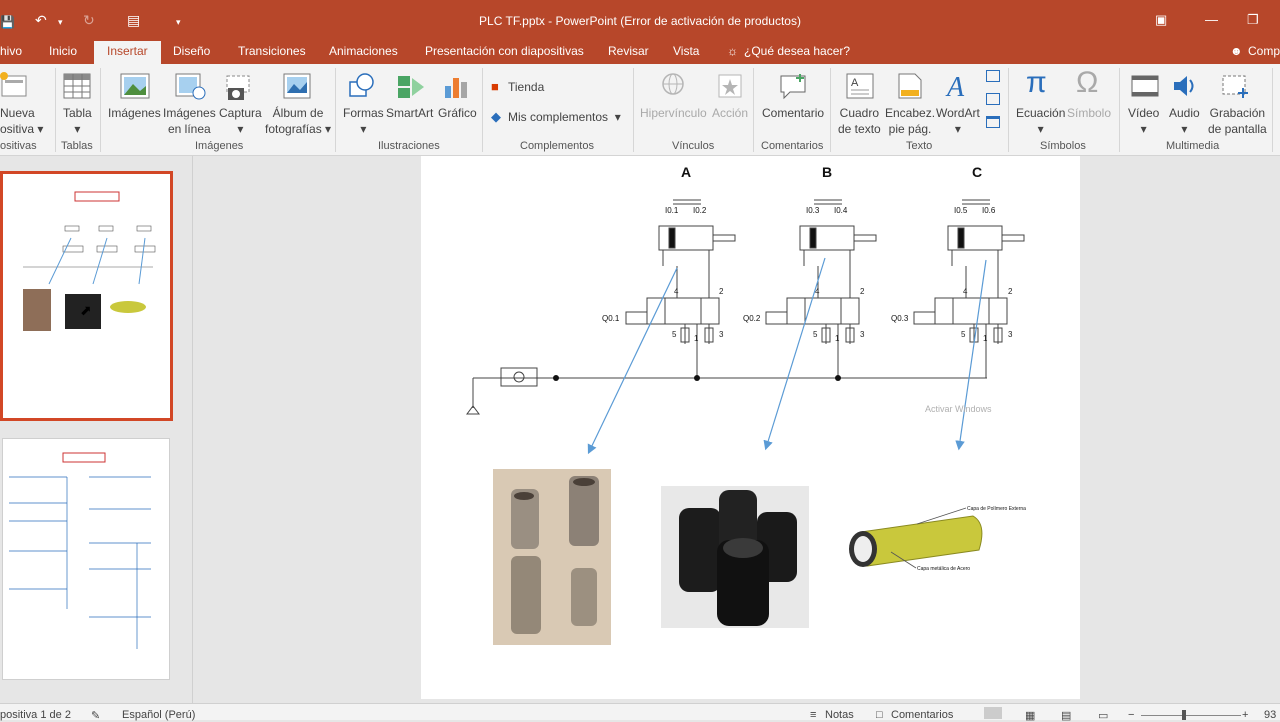 Image resolution: width=1280 pixels, height=722 pixels. What do you see at coordinates (839, 715) in the screenshot?
I see `notes-button: Notas` at bounding box center [839, 715].